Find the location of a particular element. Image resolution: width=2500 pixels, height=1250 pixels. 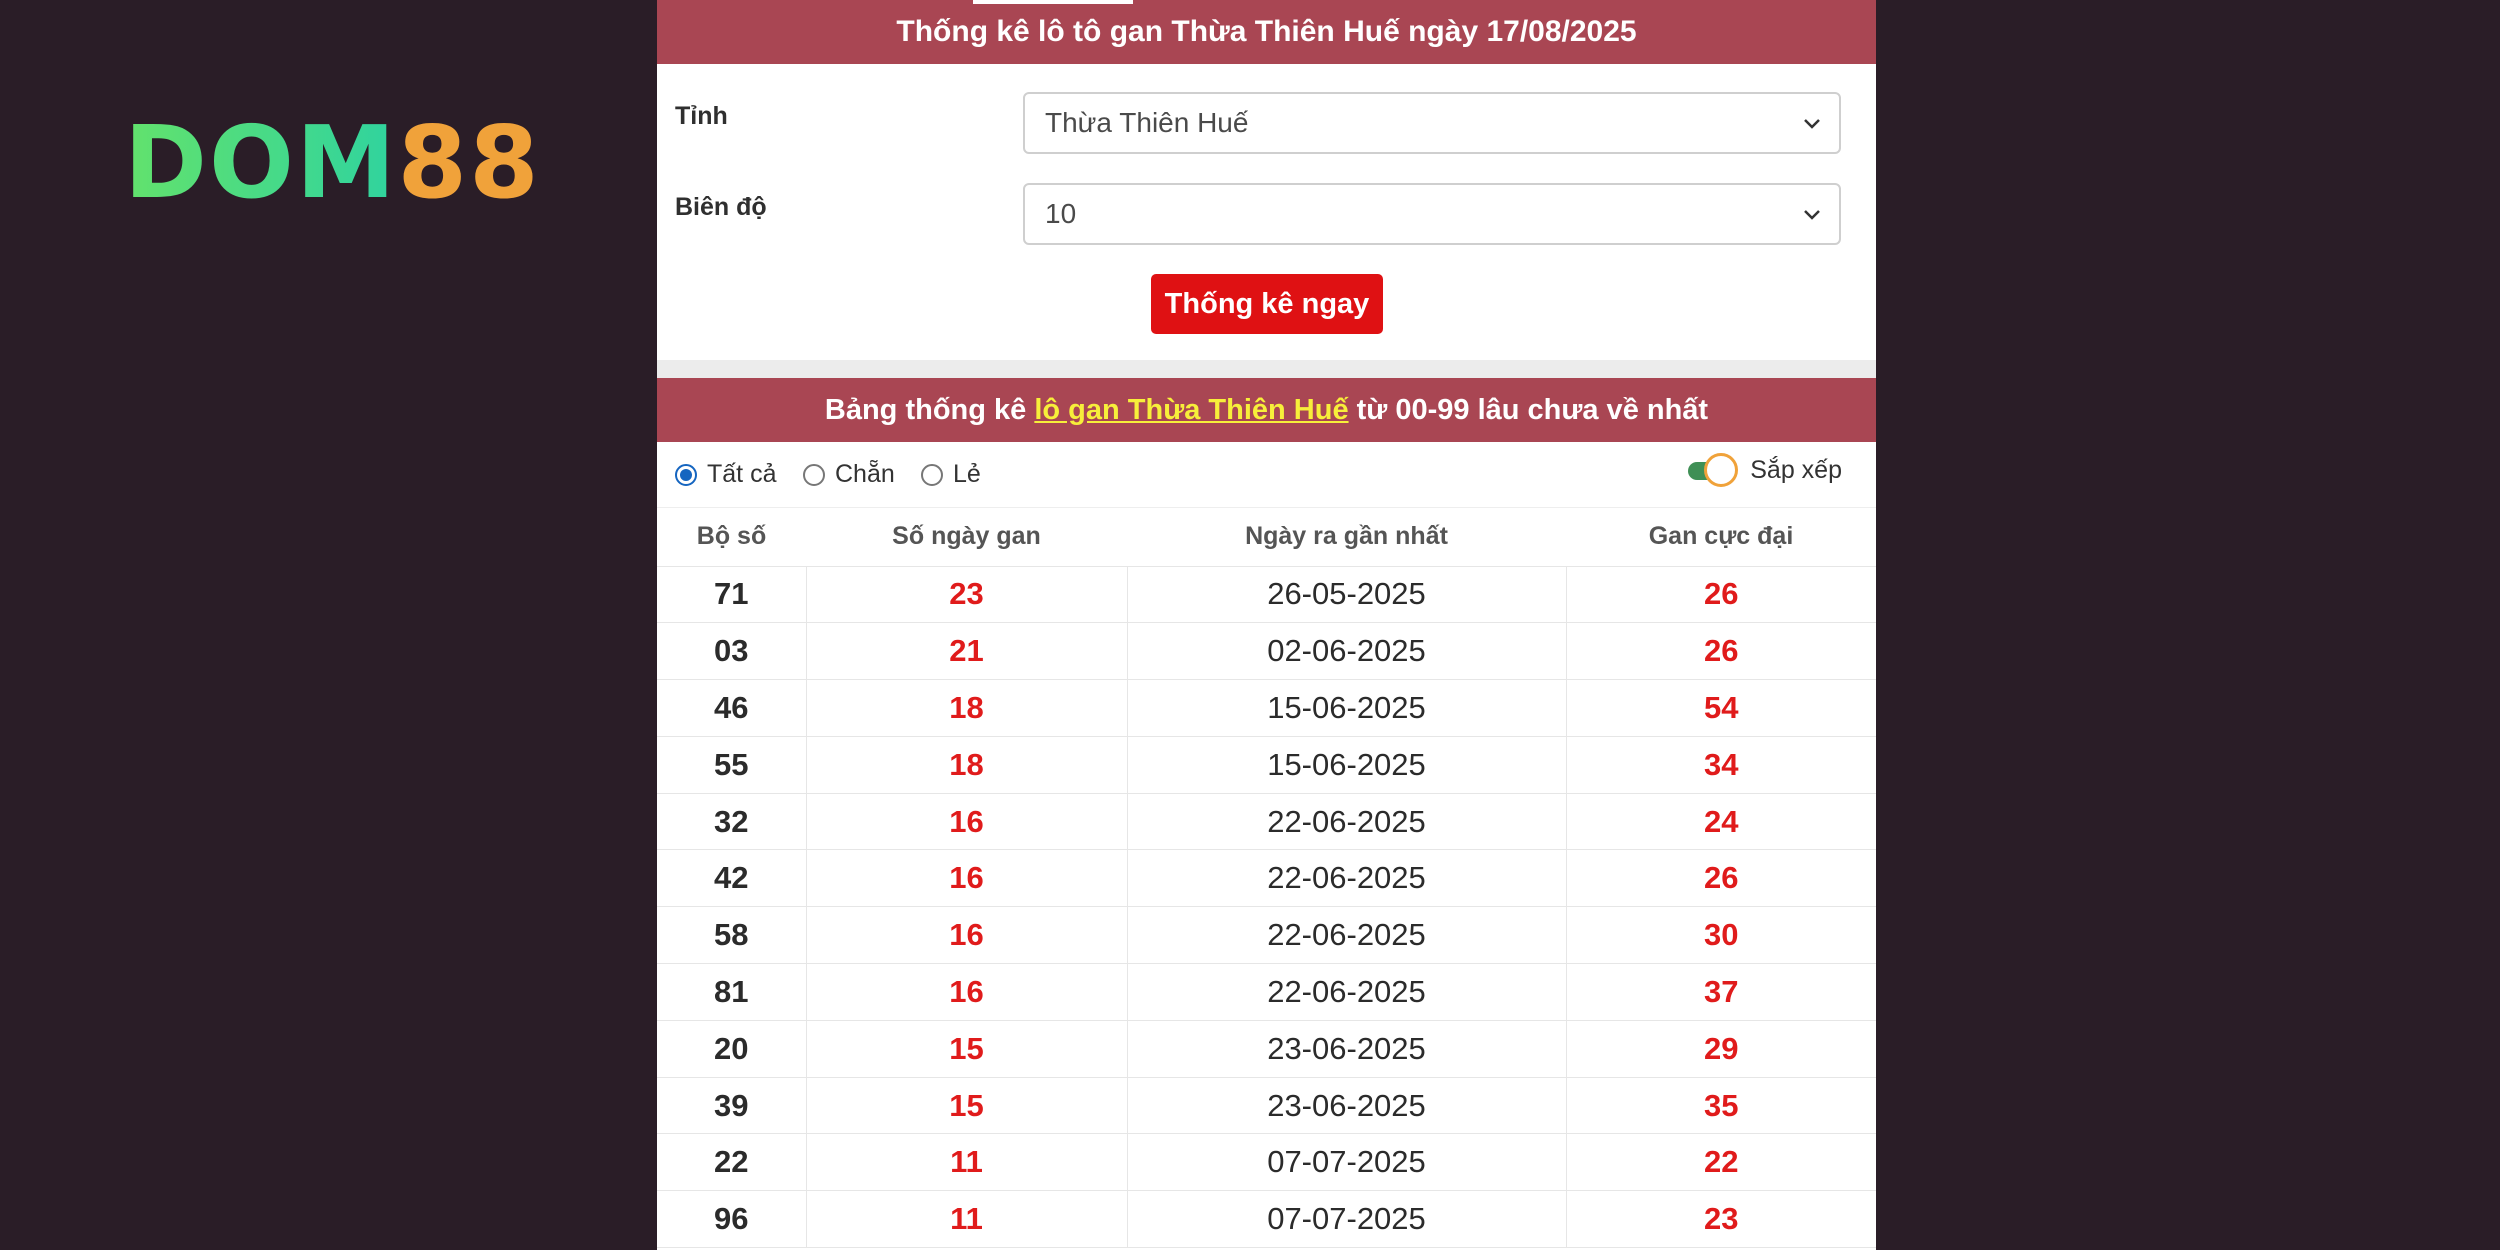

table-row: 81 16 22-06-2025 37 is located at coordinates (1266, 992).